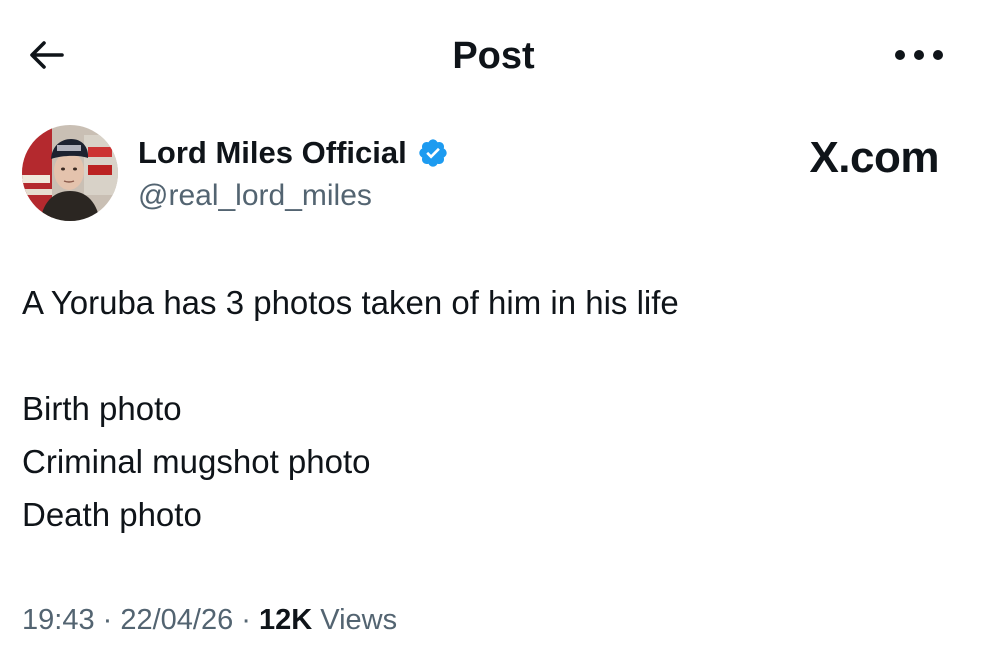 The width and height of the screenshot is (987, 654). I want to click on tweet-line: Death photo, so click(112, 514).